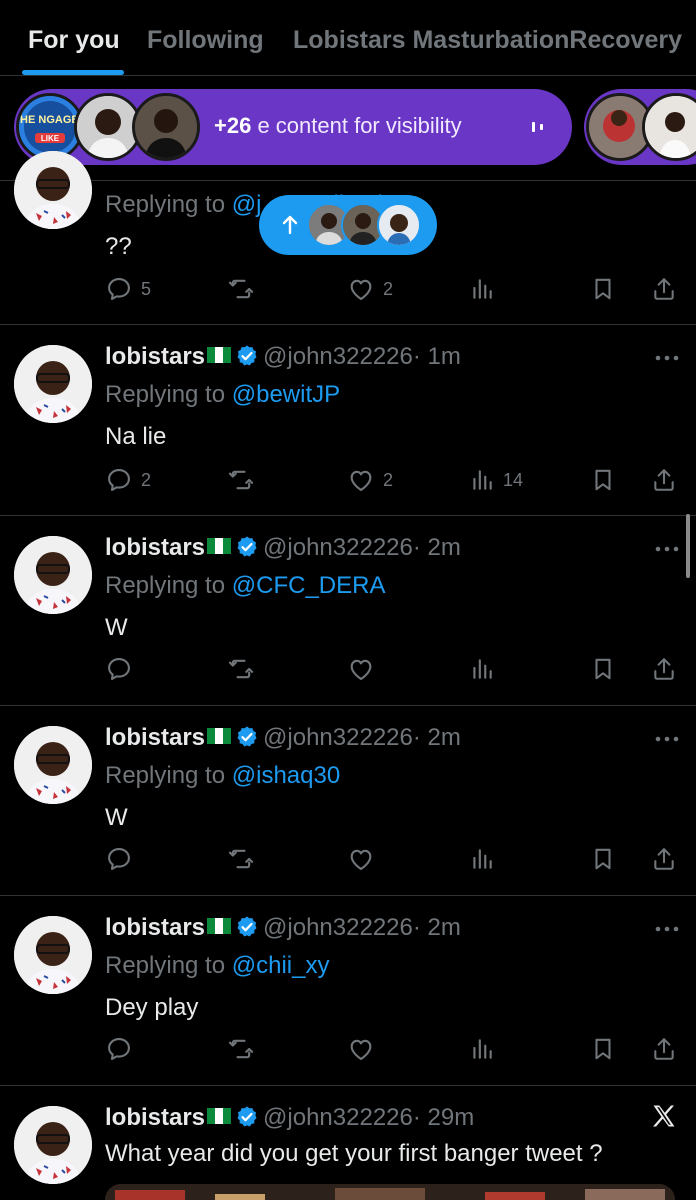  I want to click on tab-lobistars-list: Lobistars MasturbationRecovery, so click(487, 40).